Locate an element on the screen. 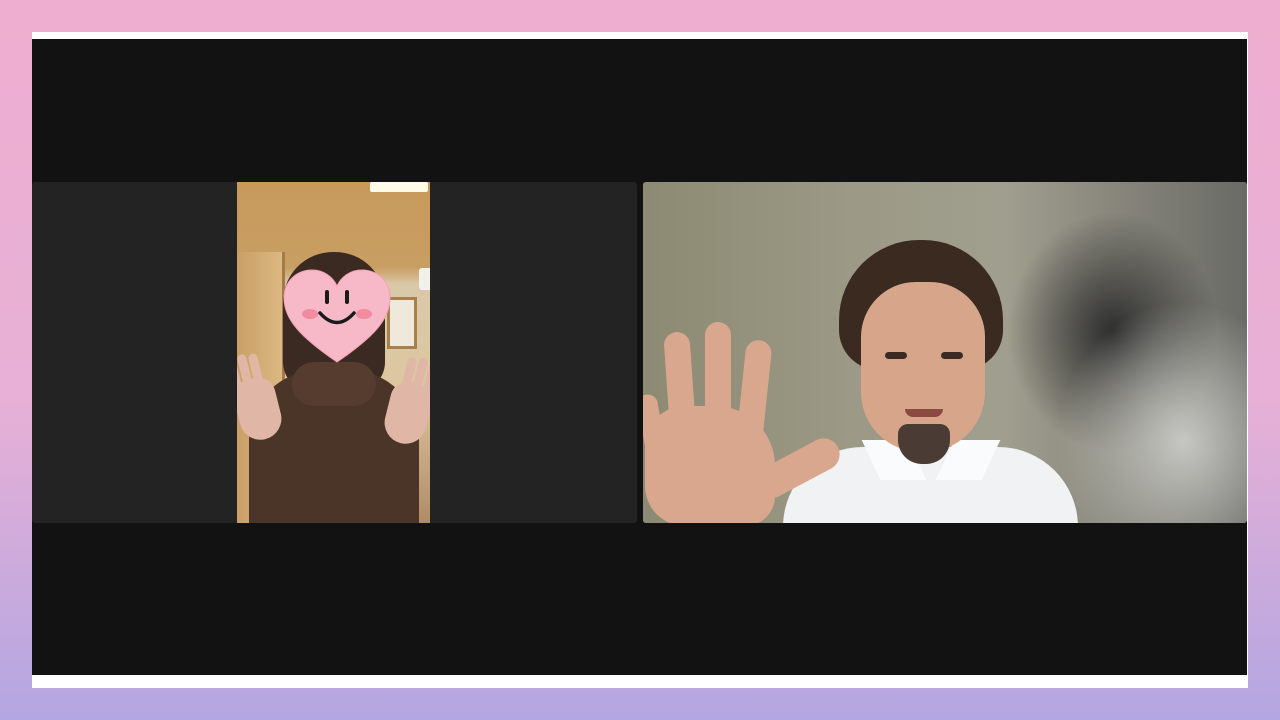 The width and height of the screenshot is (1280, 720). turtleneck-collar is located at coordinates (334, 384).